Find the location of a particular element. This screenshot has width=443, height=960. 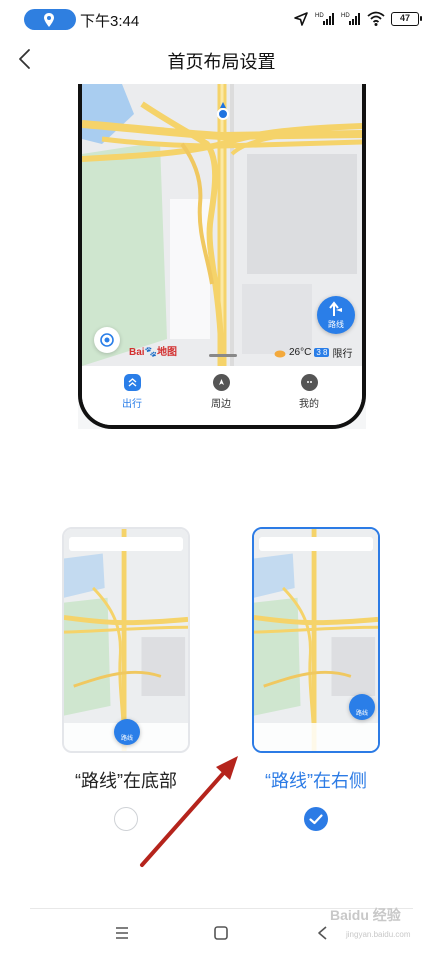

page-title: 首页布局设置 is located at coordinates (221, 62).